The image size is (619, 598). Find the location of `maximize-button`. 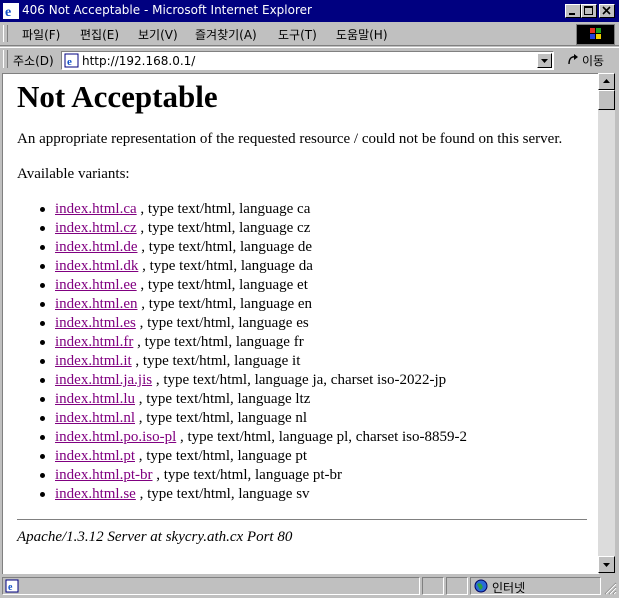

maximize-button is located at coordinates (589, 11).